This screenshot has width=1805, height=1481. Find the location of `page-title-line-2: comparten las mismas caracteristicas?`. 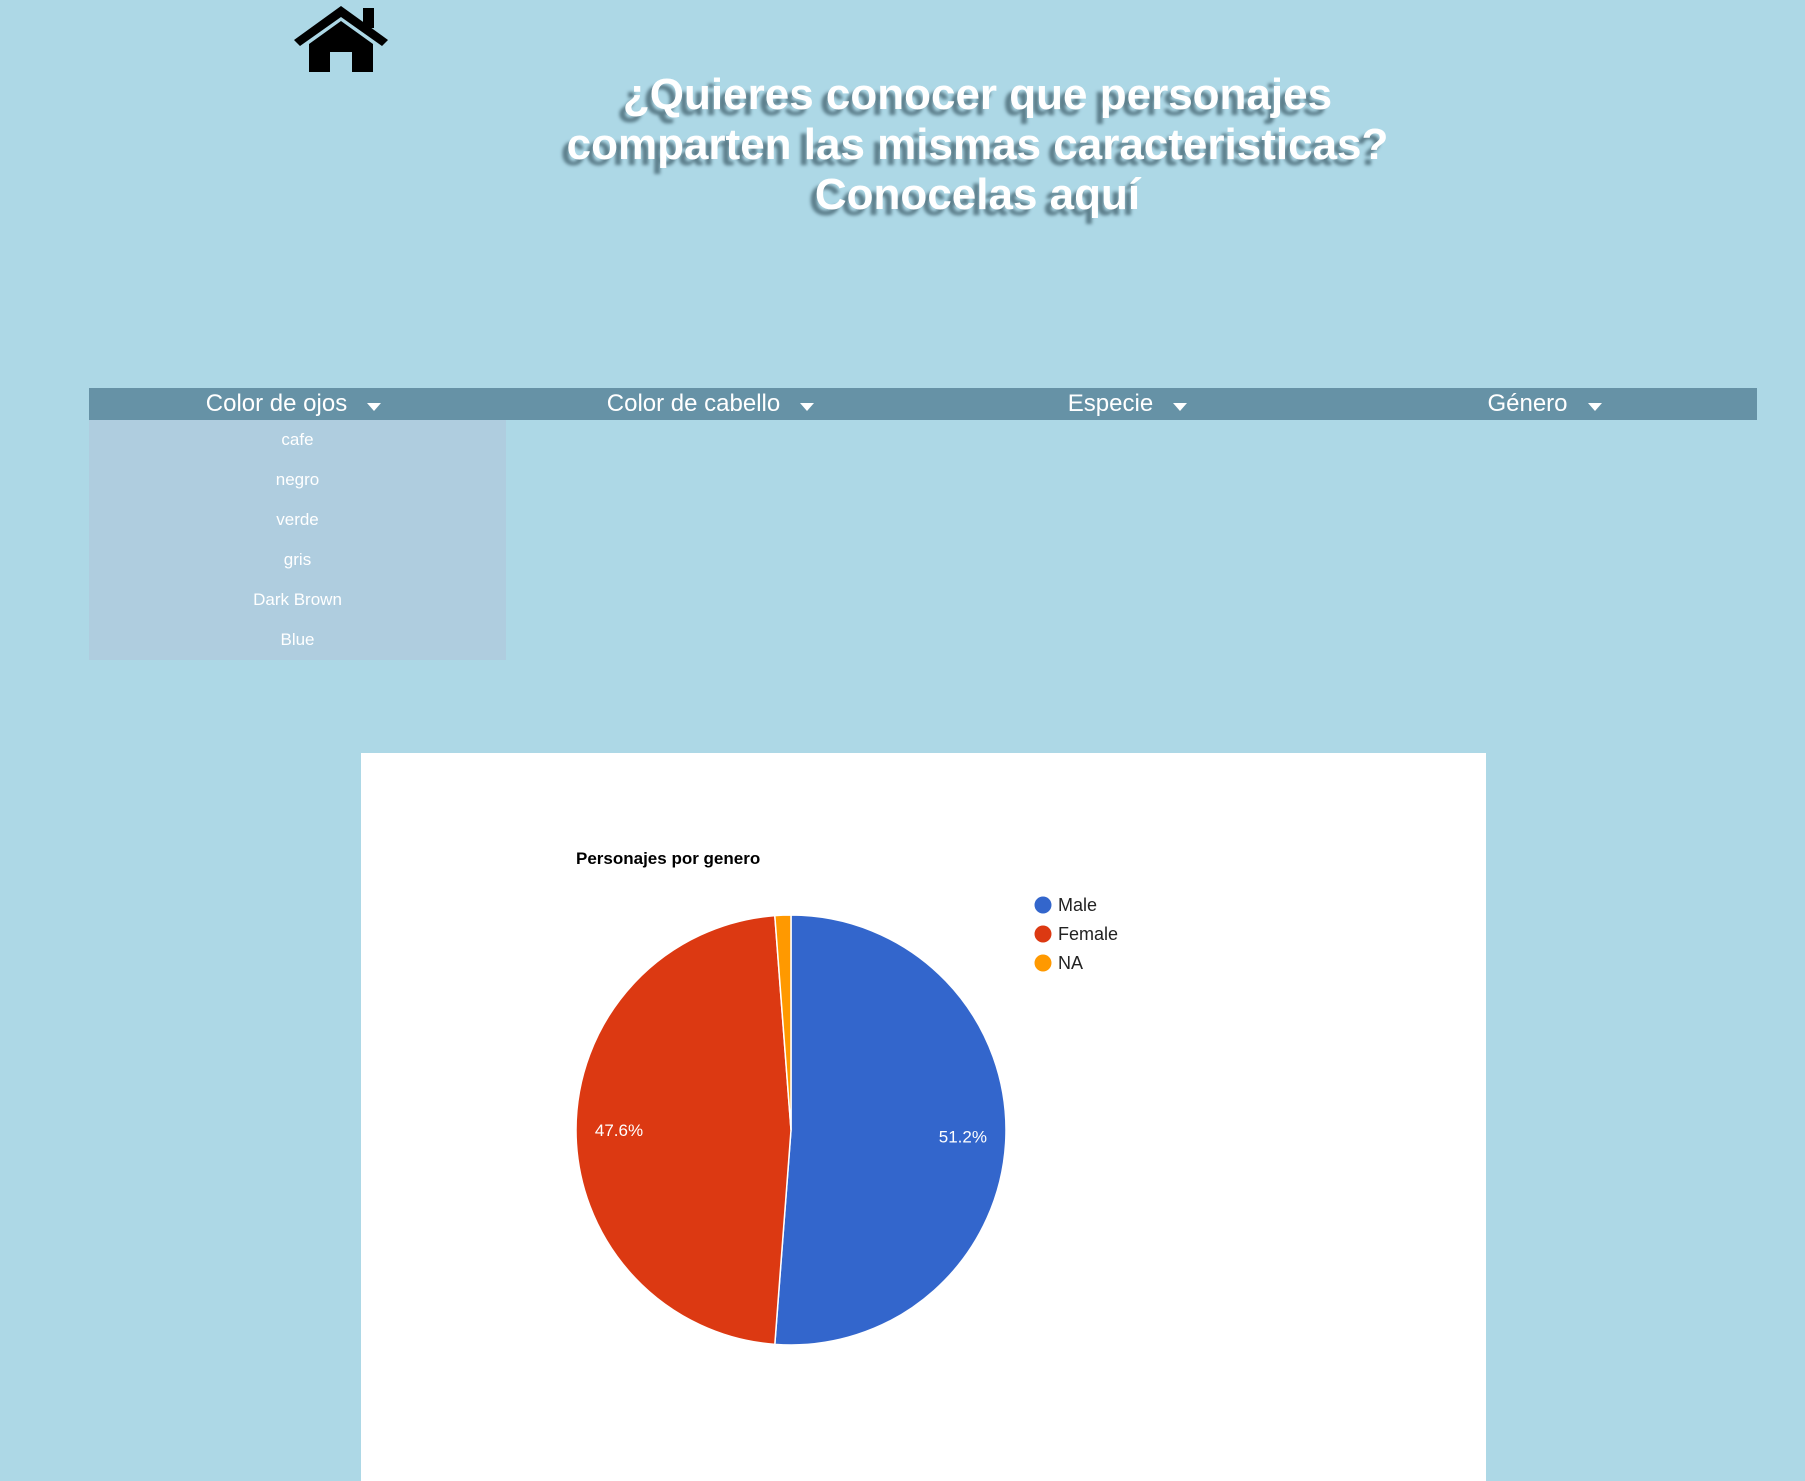

page-title-line-2: comparten las mismas caracteristicas? is located at coordinates (977, 144).